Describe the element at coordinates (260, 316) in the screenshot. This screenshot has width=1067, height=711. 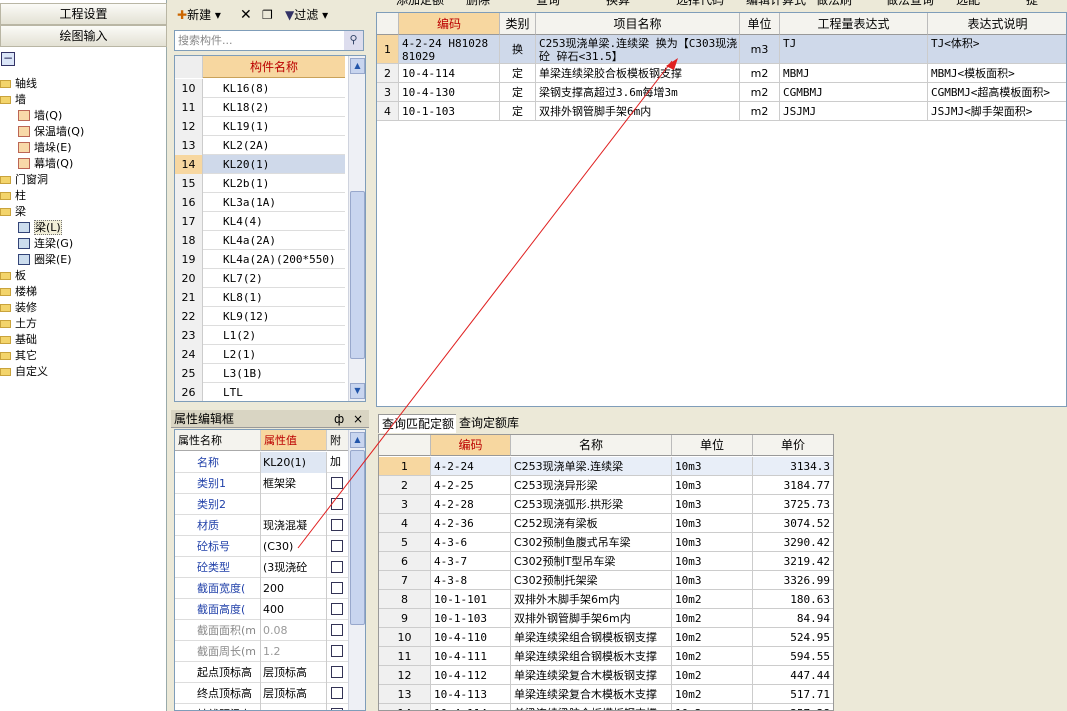
I see `component-row: 22 KL9(12)` at that location.